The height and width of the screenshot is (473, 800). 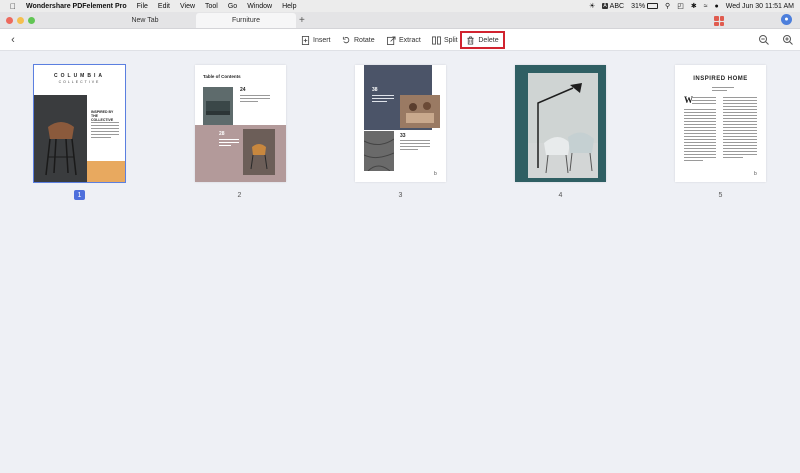 I want to click on page1-body-text, so click(x=105, y=131).